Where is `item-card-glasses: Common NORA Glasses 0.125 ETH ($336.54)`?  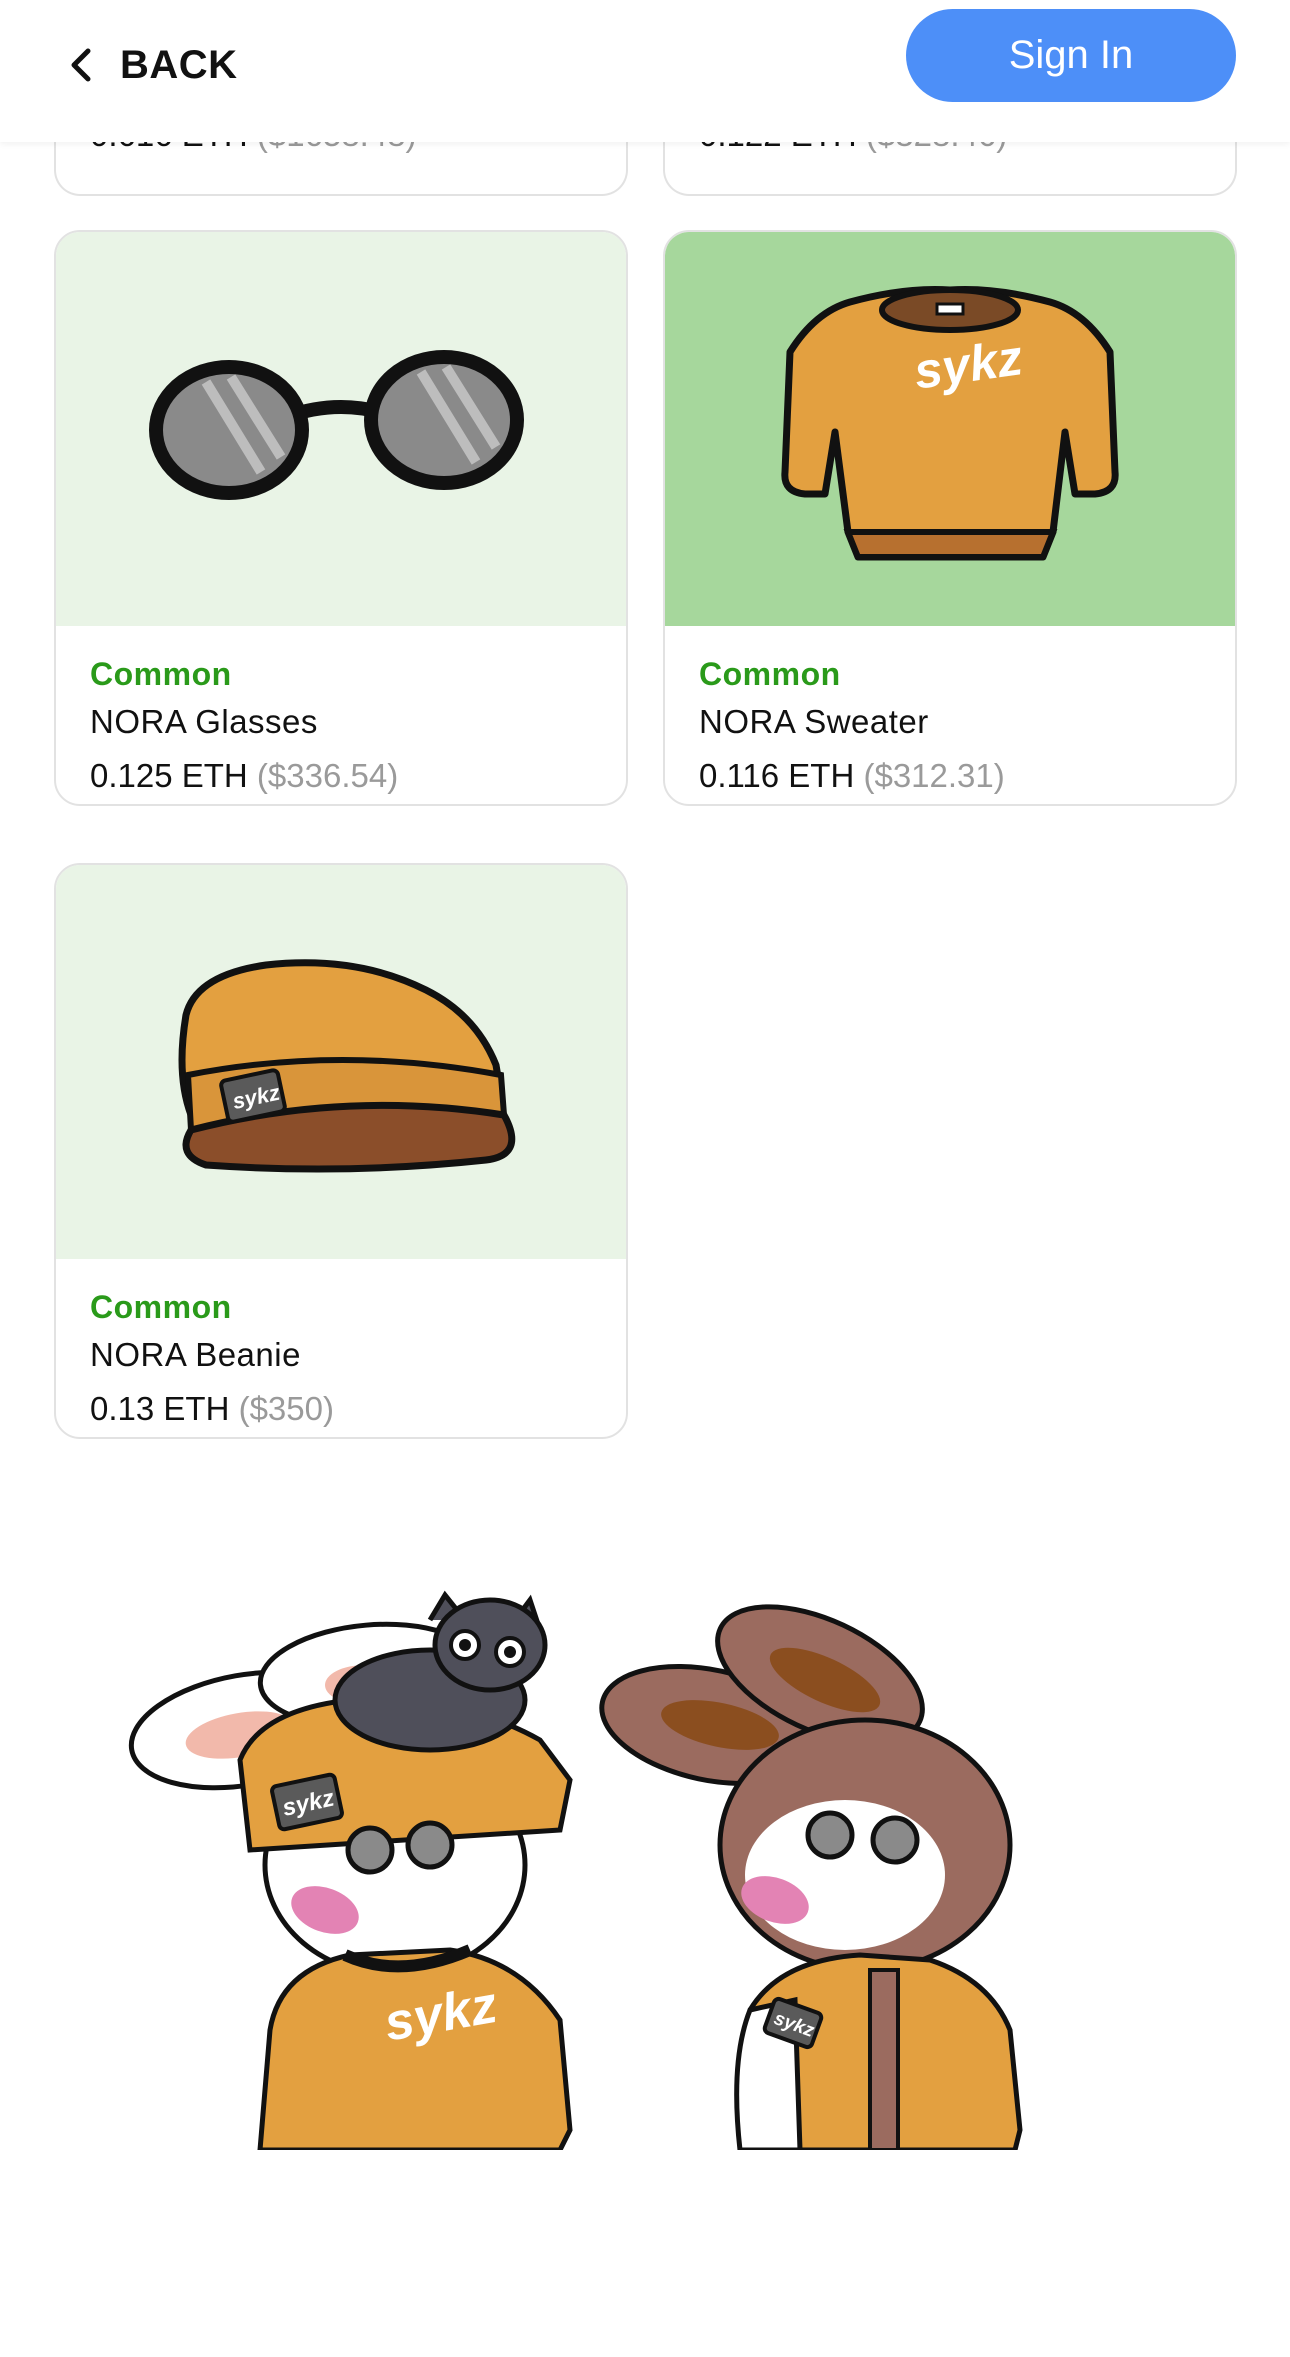 item-card-glasses: Common NORA Glasses 0.125 ETH ($336.54) is located at coordinates (341, 518).